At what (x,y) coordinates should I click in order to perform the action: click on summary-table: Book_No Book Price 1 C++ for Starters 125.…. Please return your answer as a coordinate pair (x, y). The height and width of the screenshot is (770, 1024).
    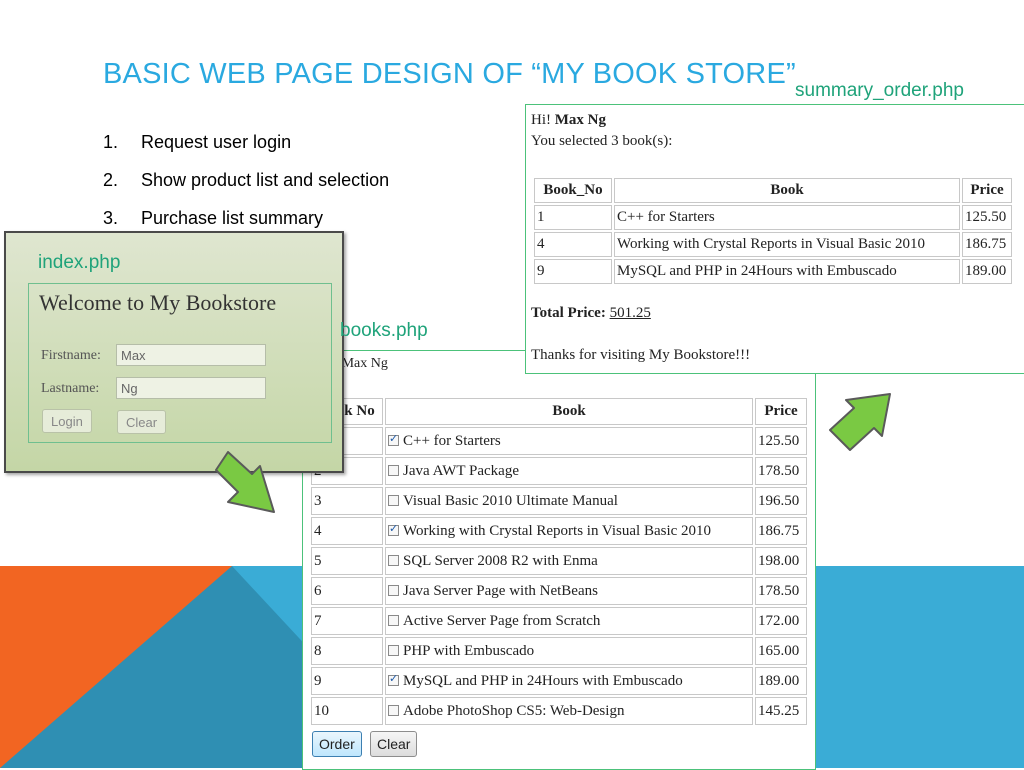
    Looking at the image, I should click on (773, 231).